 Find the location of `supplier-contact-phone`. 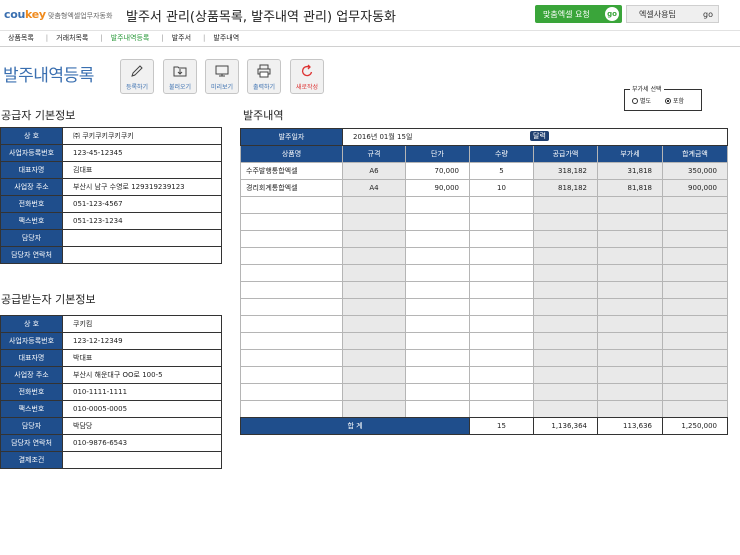

supplier-contact-phone is located at coordinates (142, 255).